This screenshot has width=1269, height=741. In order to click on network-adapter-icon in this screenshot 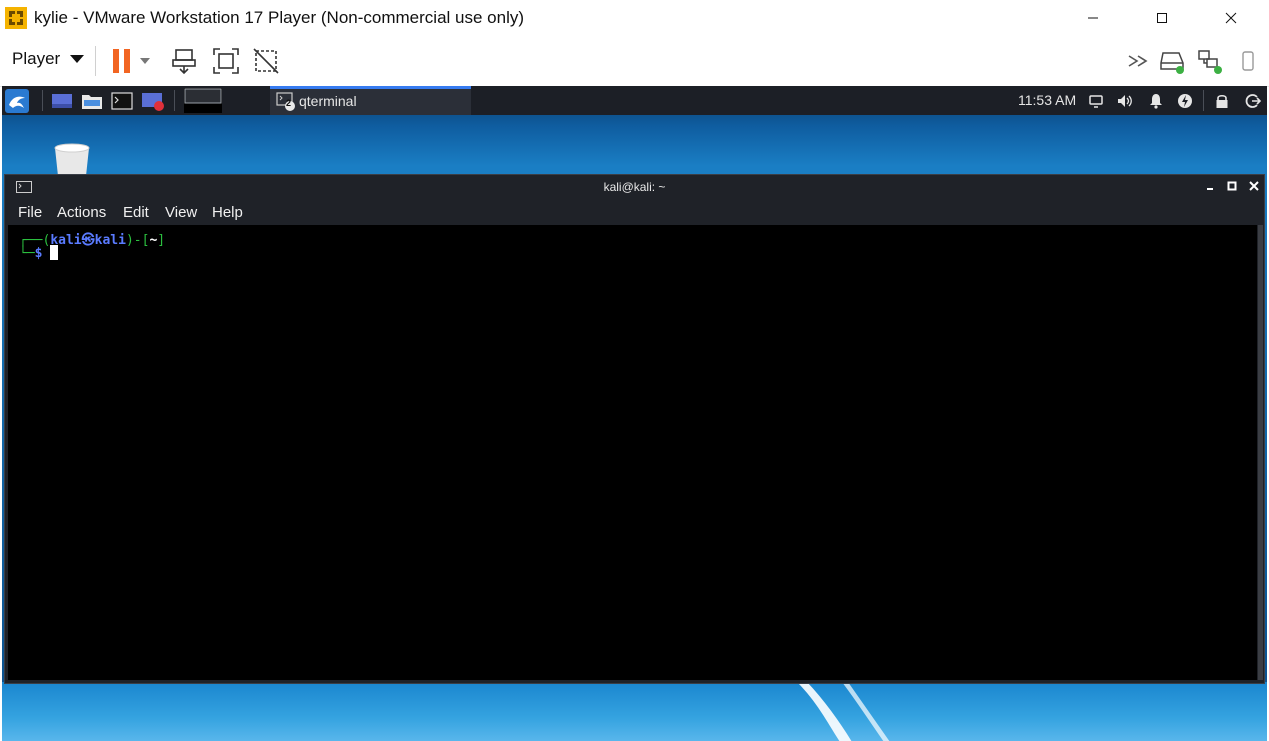, I will do `click(1210, 62)`.